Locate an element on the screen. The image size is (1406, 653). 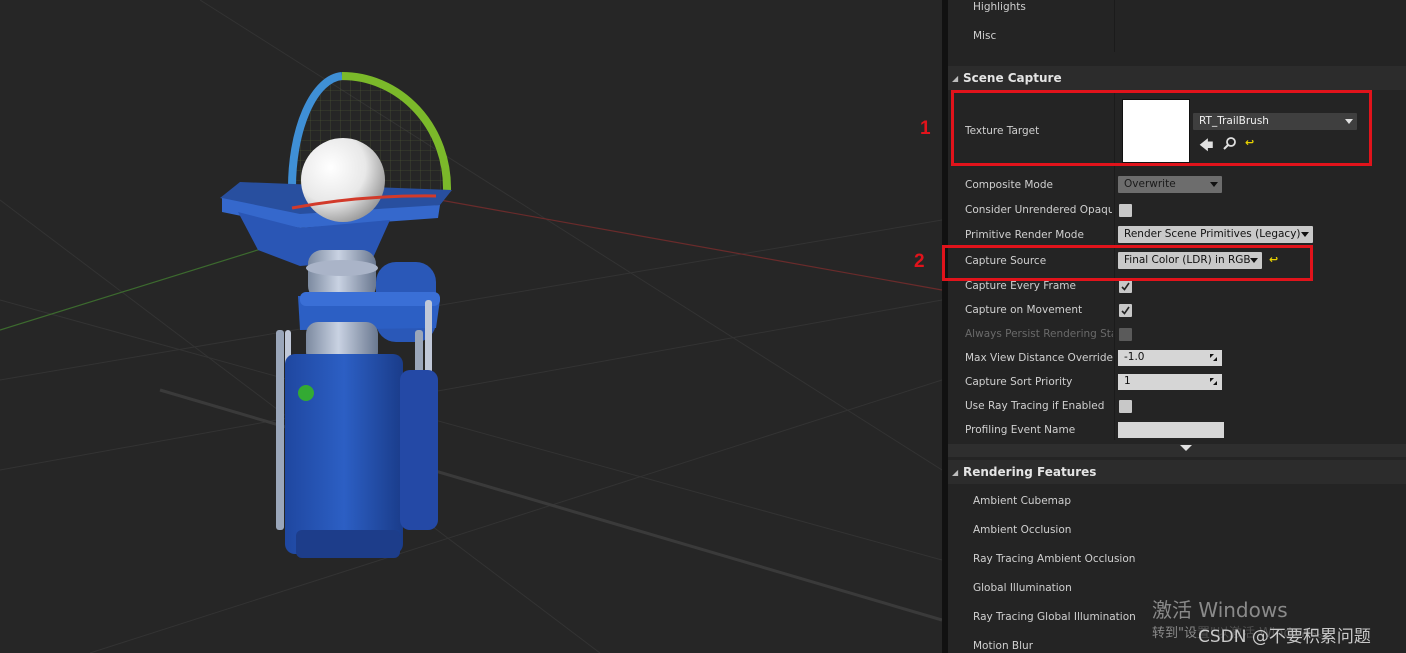
category-label: Misc is located at coordinates (985, 36).